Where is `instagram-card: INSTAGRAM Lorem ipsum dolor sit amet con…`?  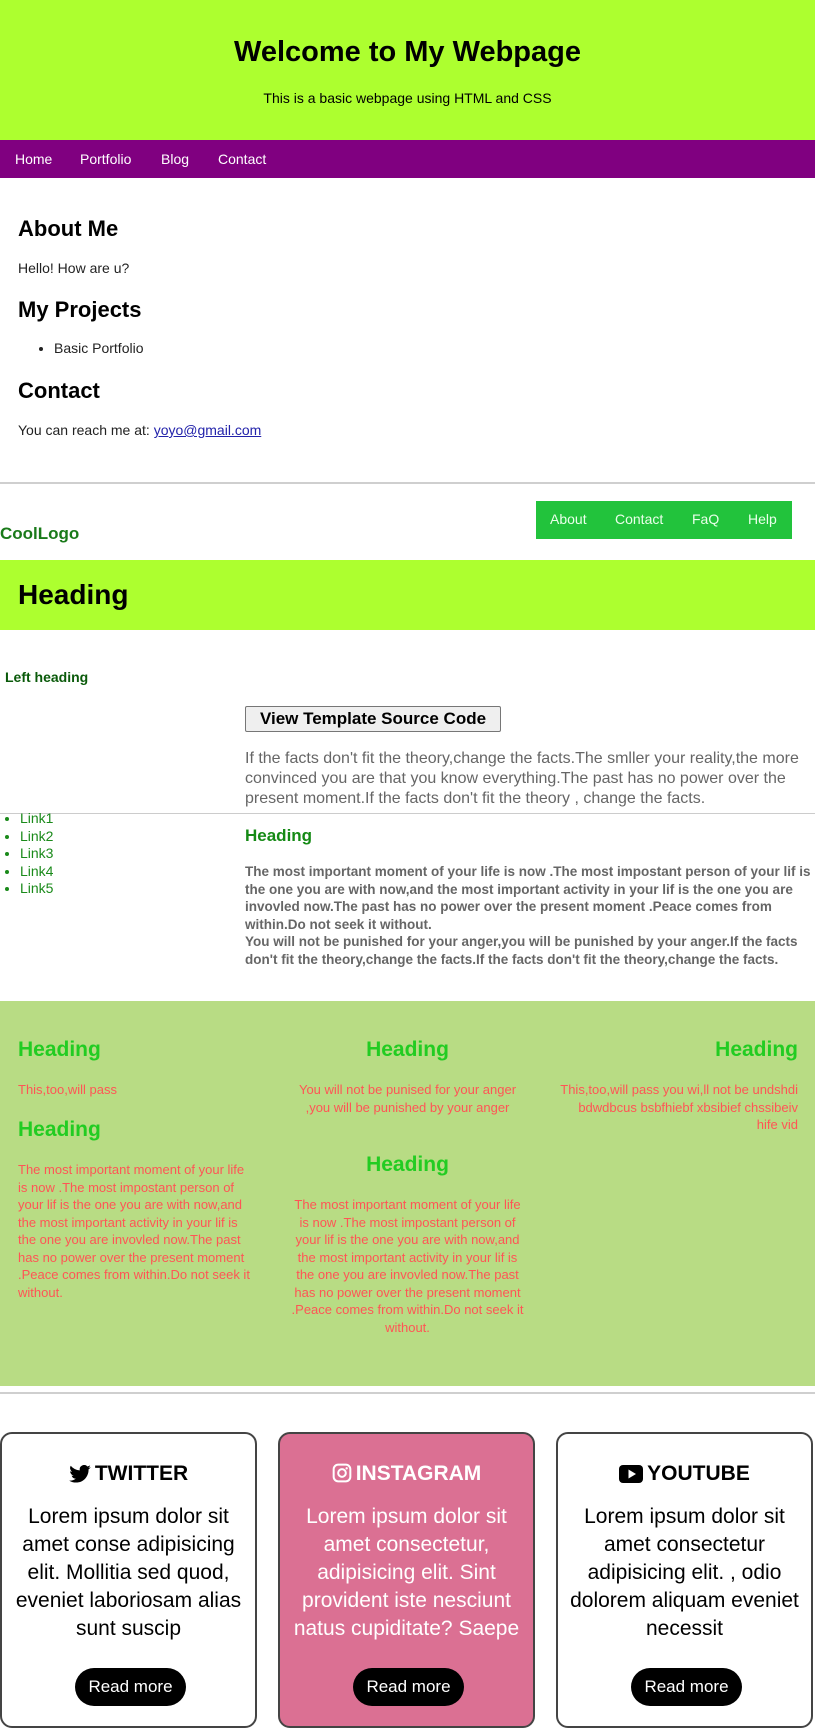 instagram-card: INSTAGRAM Lorem ipsum dolor sit amet con… is located at coordinates (406, 1580).